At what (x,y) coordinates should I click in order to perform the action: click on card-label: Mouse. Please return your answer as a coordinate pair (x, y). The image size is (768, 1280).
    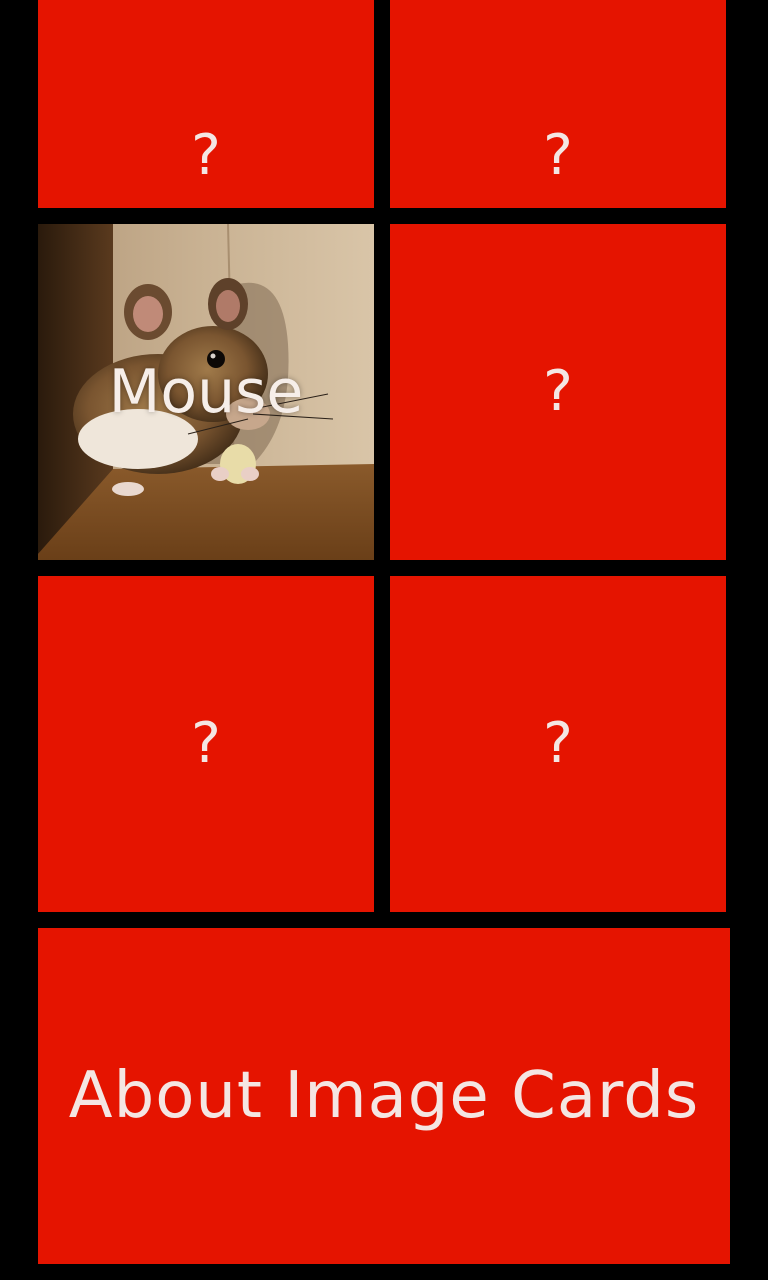
    Looking at the image, I should click on (206, 392).